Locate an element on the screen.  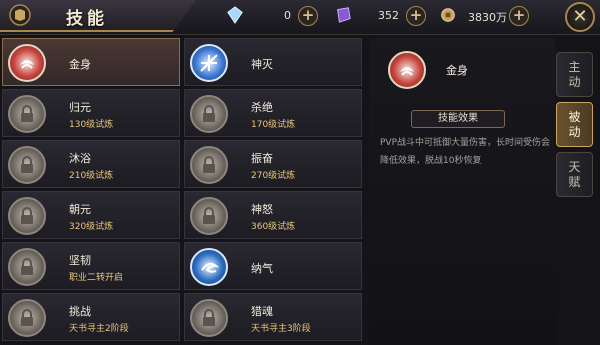
skill-card-shenmie: 神灭 is located at coordinates (273, 62).